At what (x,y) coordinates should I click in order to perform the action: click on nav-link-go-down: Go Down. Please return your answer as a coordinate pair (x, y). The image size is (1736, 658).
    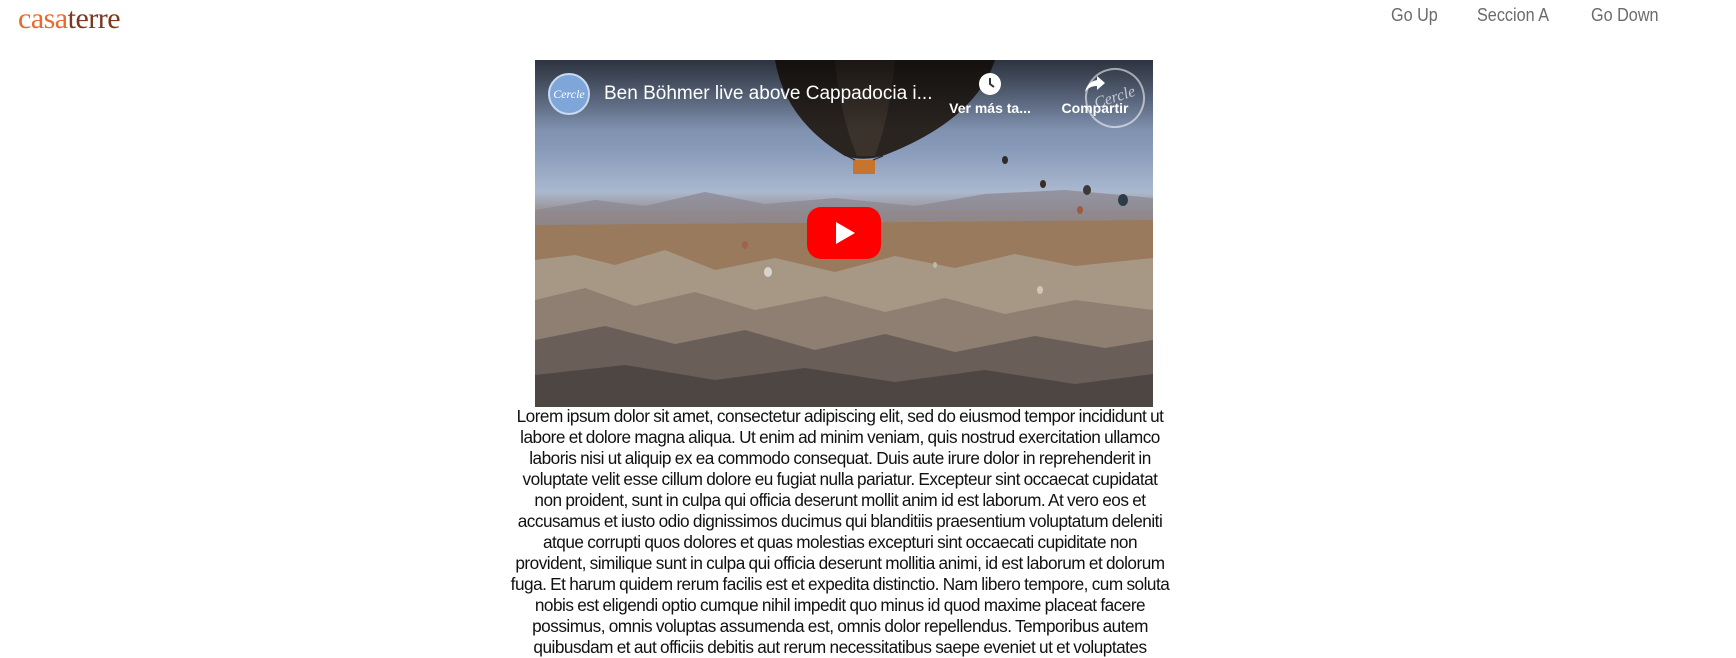
    Looking at the image, I should click on (1625, 15).